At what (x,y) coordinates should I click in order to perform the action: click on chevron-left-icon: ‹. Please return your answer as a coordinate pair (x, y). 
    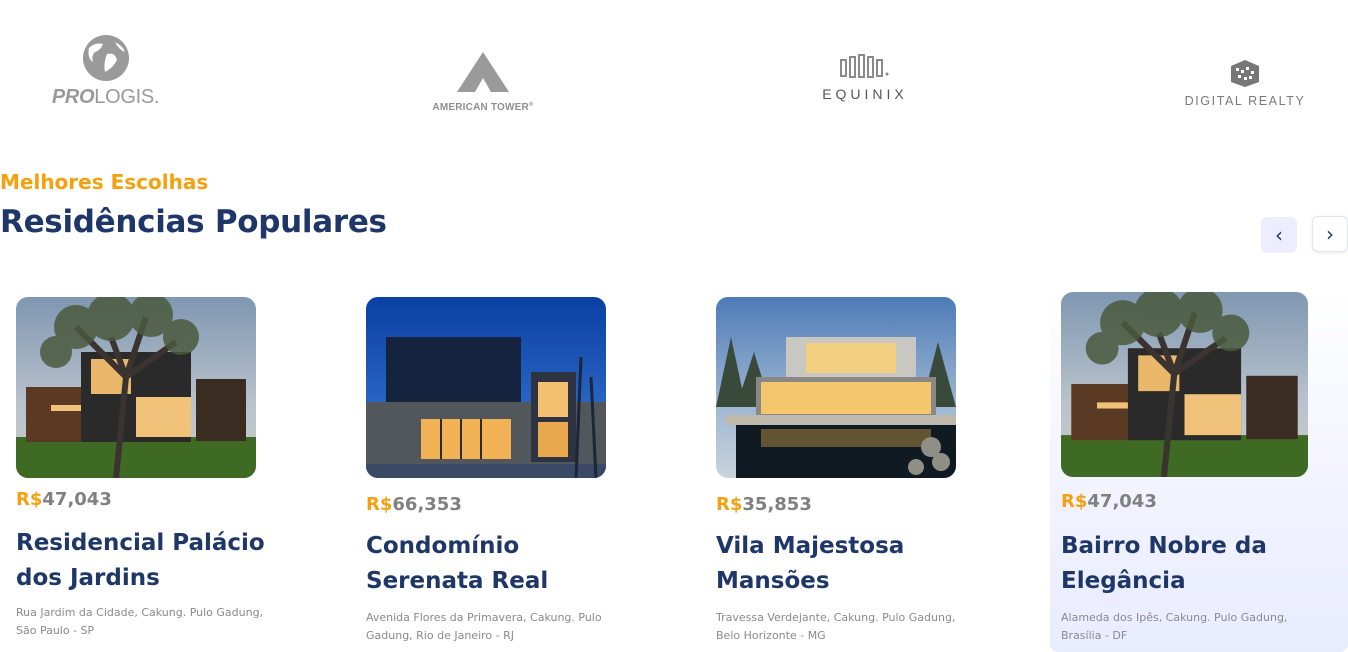
    Looking at the image, I should click on (1279, 235).